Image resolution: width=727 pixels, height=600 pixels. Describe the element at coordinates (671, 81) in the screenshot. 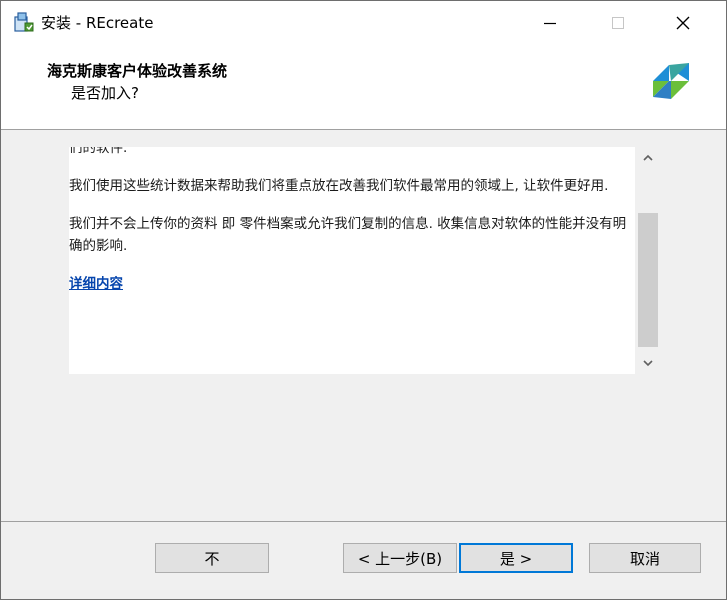

I see `hexagon-logo` at that location.